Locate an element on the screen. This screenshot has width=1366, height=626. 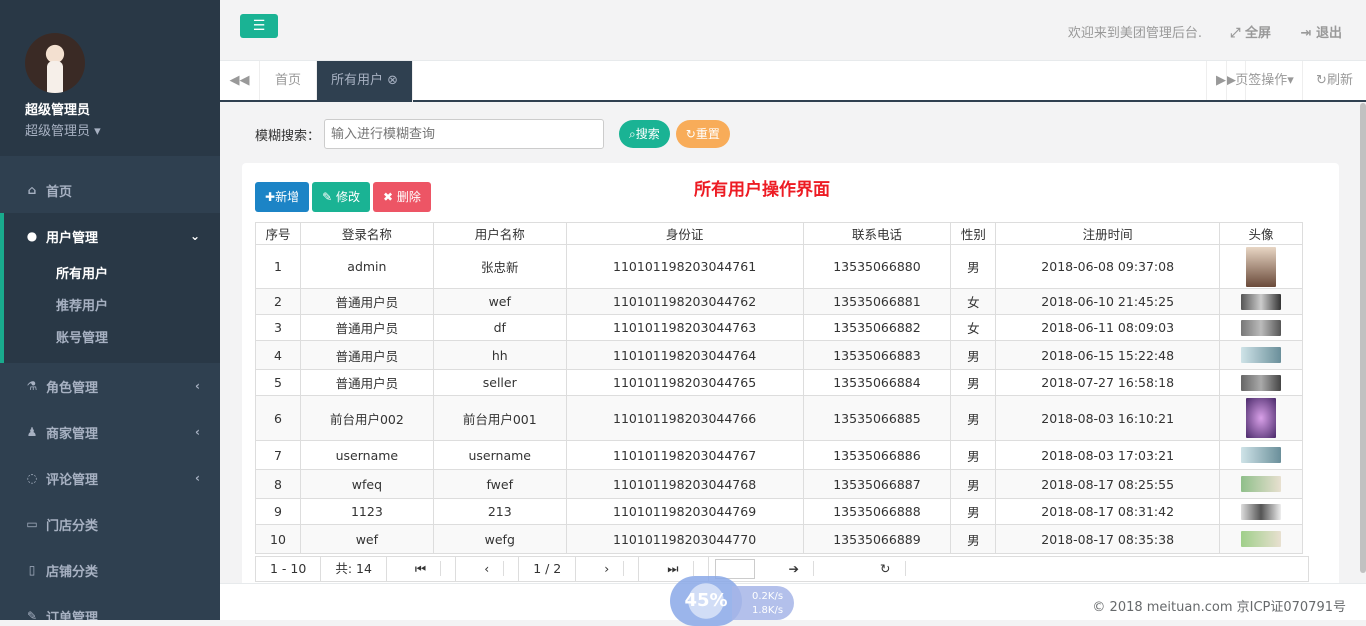
fullscreen-label: 全屏 is located at coordinates (1257, 33).